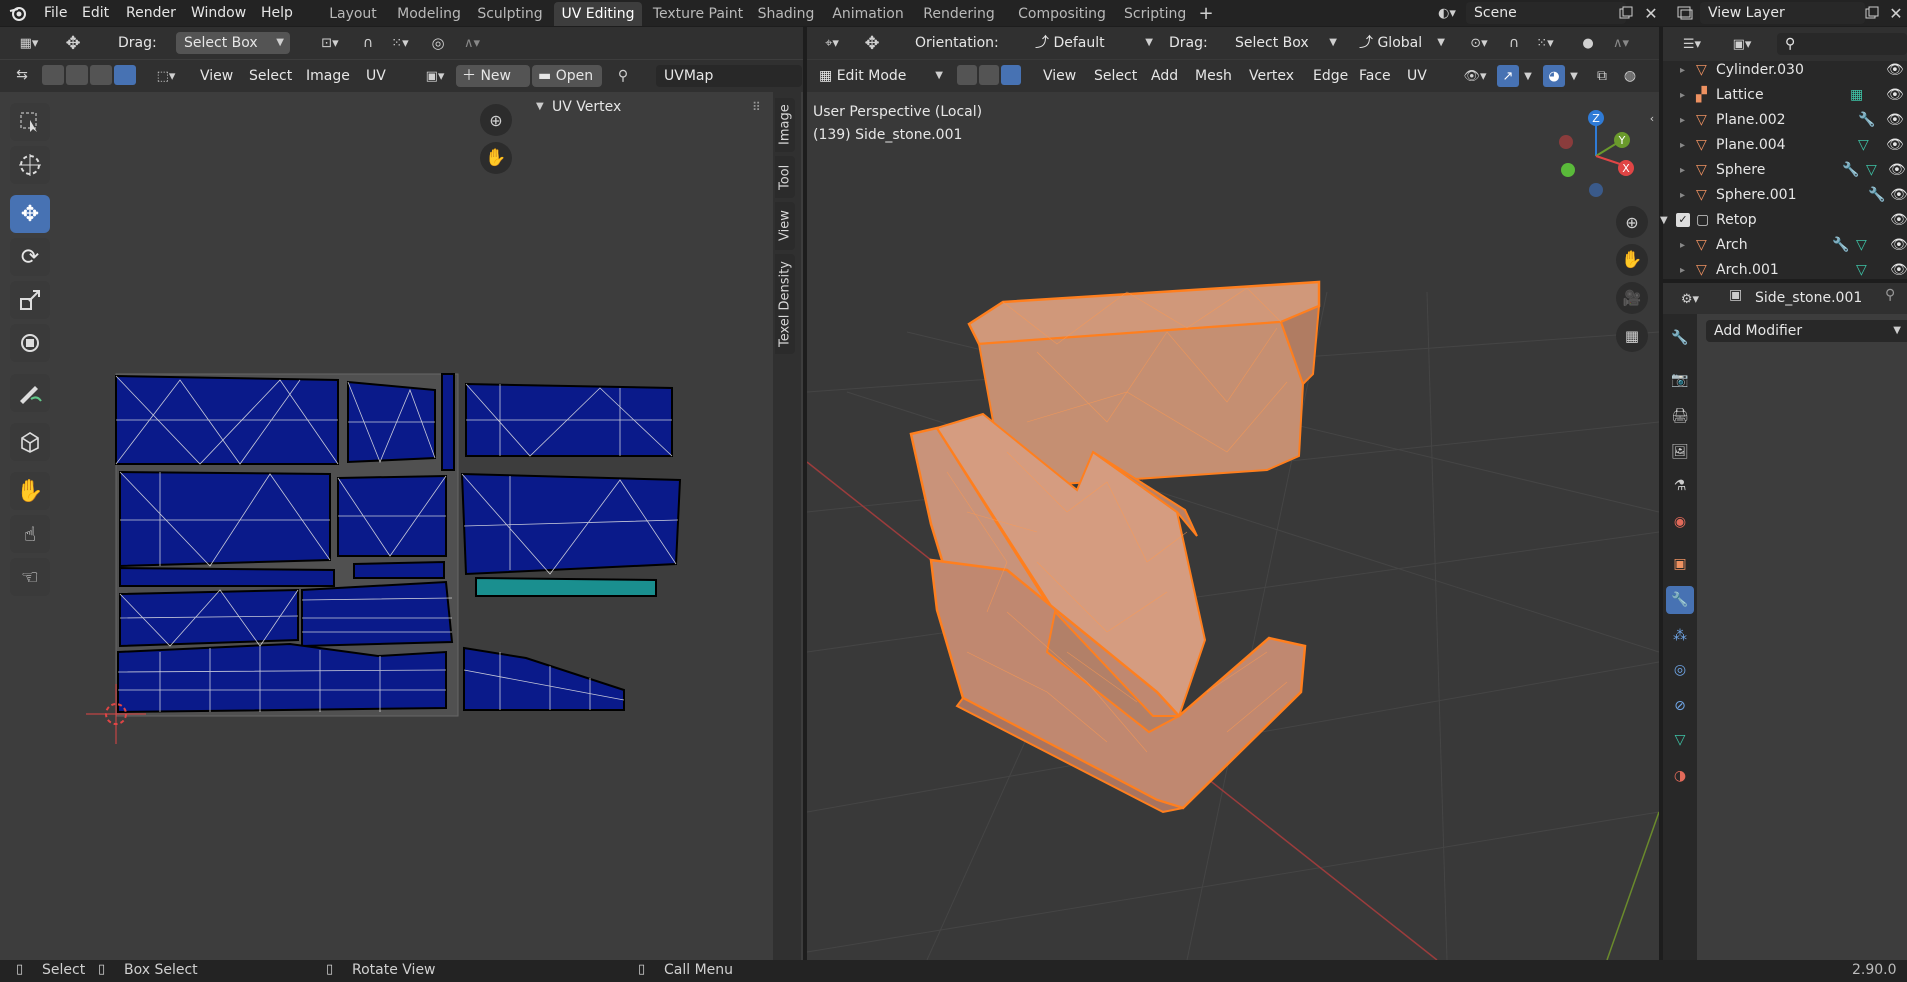 The height and width of the screenshot is (982, 1907). I want to click on physics-properties-icon: ◎, so click(1680, 670).